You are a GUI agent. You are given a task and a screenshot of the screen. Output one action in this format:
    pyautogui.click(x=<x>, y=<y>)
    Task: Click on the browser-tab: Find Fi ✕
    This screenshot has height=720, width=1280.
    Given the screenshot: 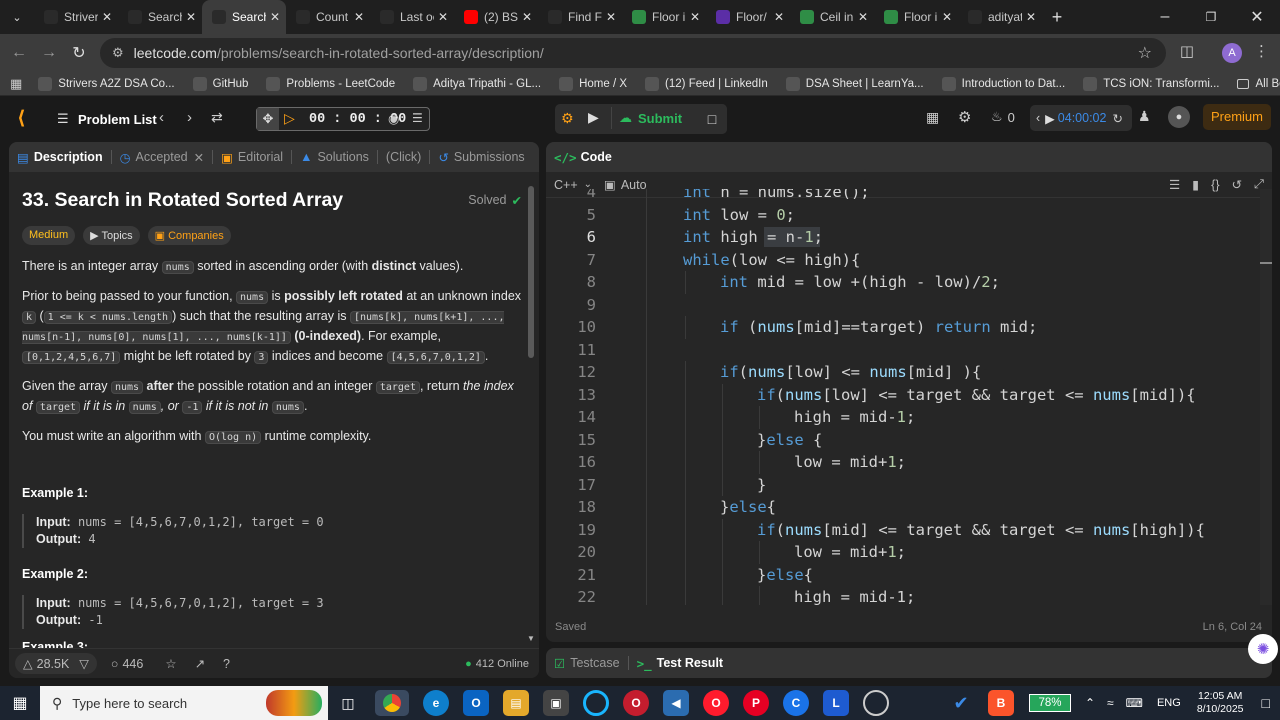 What is the action you would take?
    pyautogui.click(x=580, y=17)
    